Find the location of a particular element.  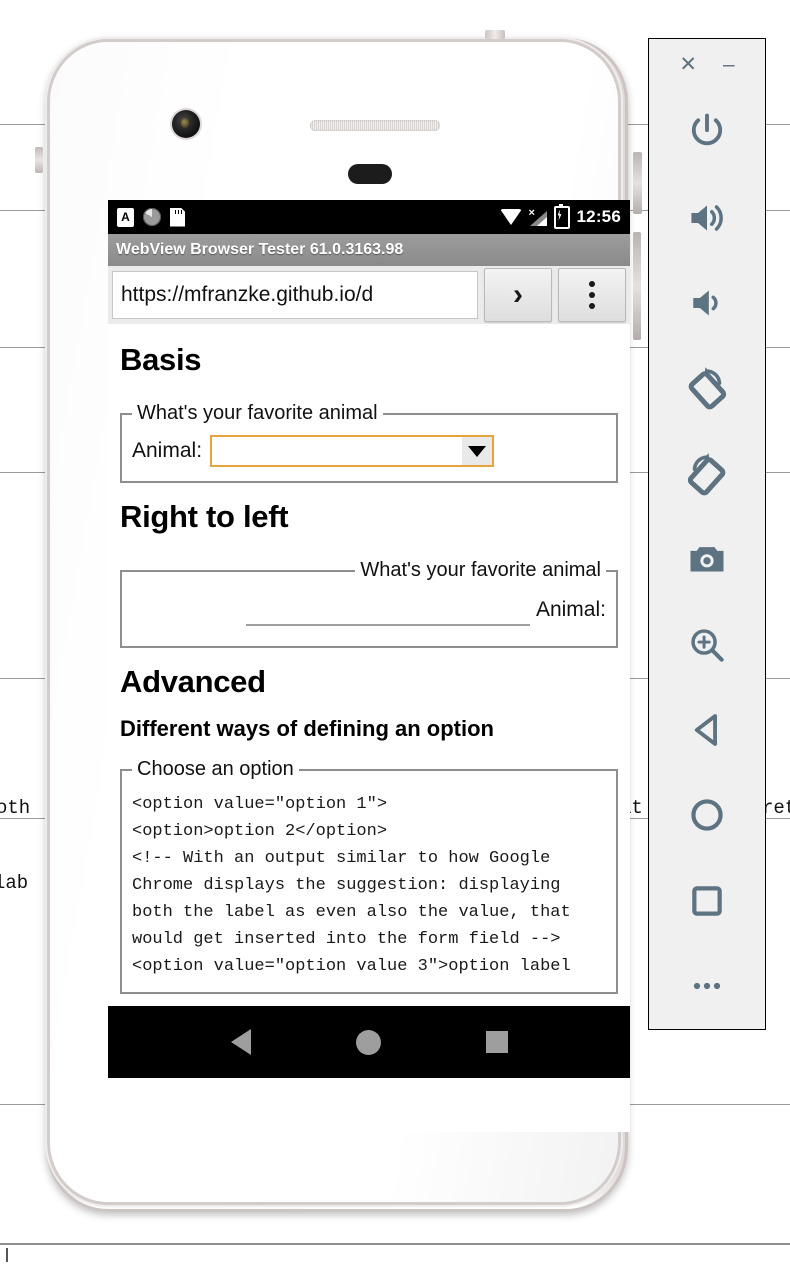

toolbar-volume-up-button is located at coordinates (707, 217).